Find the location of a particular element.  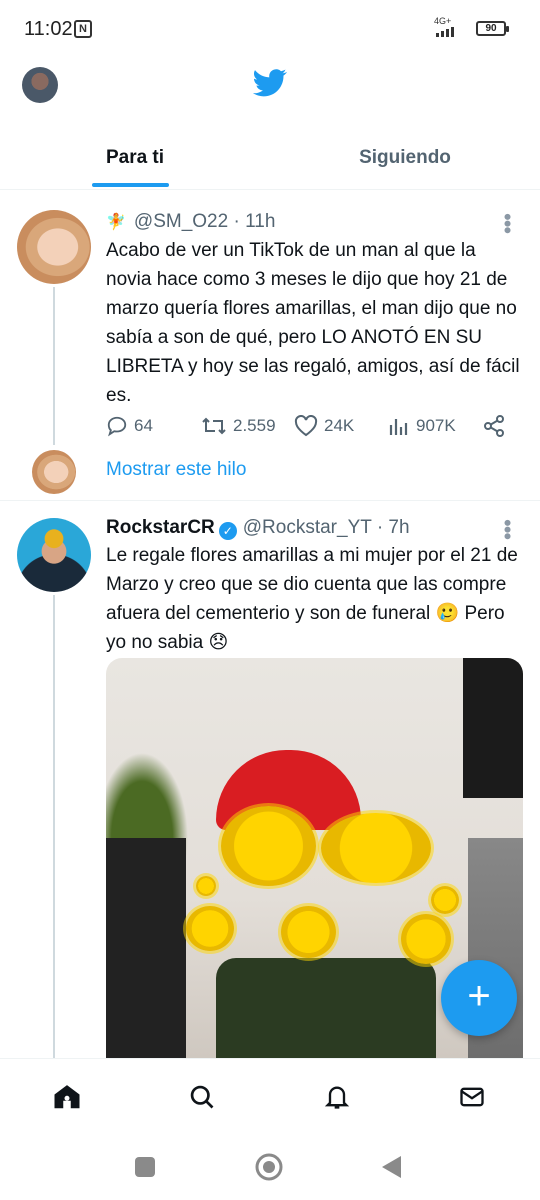

nfc-icon: N is located at coordinates (83, 29).